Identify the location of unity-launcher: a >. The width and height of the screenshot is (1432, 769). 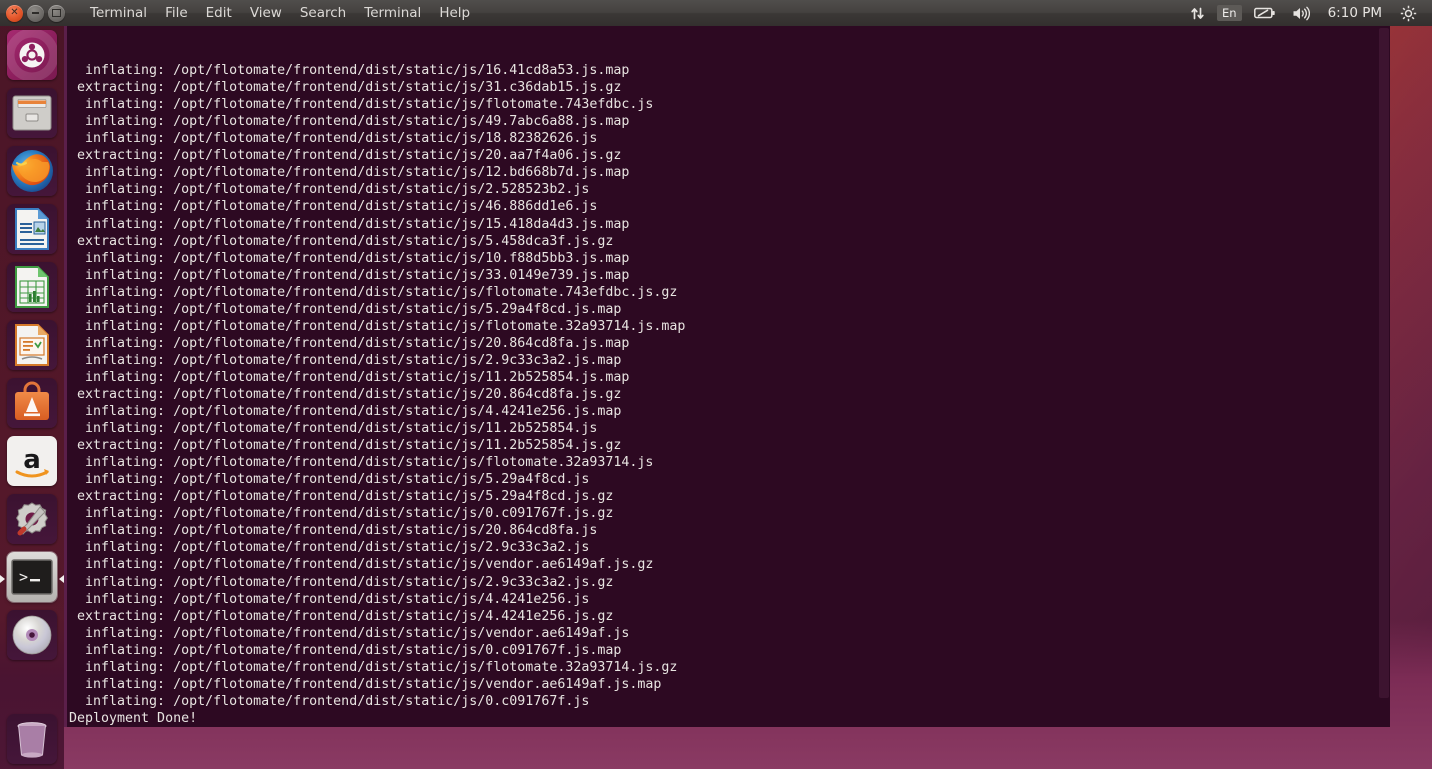
(32, 397).